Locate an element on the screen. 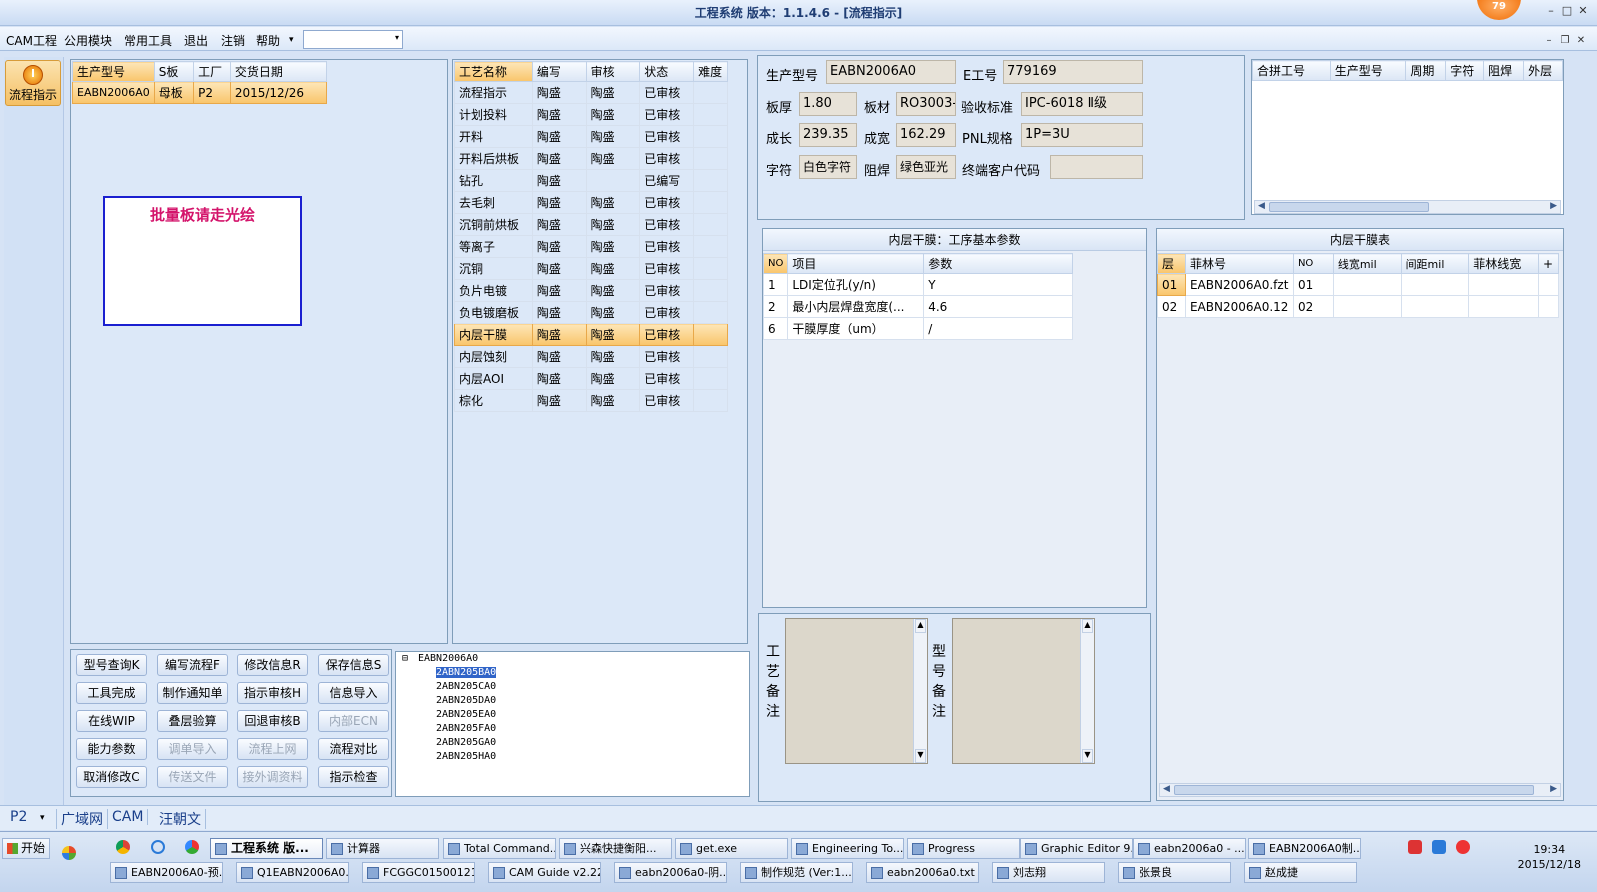 This screenshot has height=892, width=1597. table-row: EABN2006A0 母板 P2 2015/12/26 is located at coordinates (200, 92).